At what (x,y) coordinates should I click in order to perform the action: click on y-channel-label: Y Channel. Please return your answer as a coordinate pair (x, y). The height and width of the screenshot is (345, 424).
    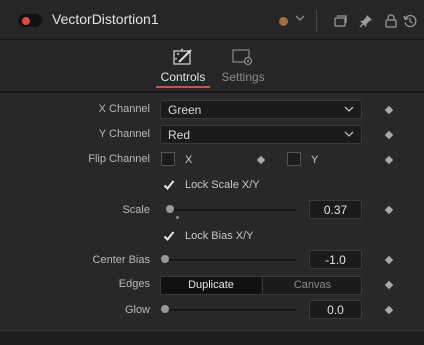
    Looking at the image, I should click on (124, 134).